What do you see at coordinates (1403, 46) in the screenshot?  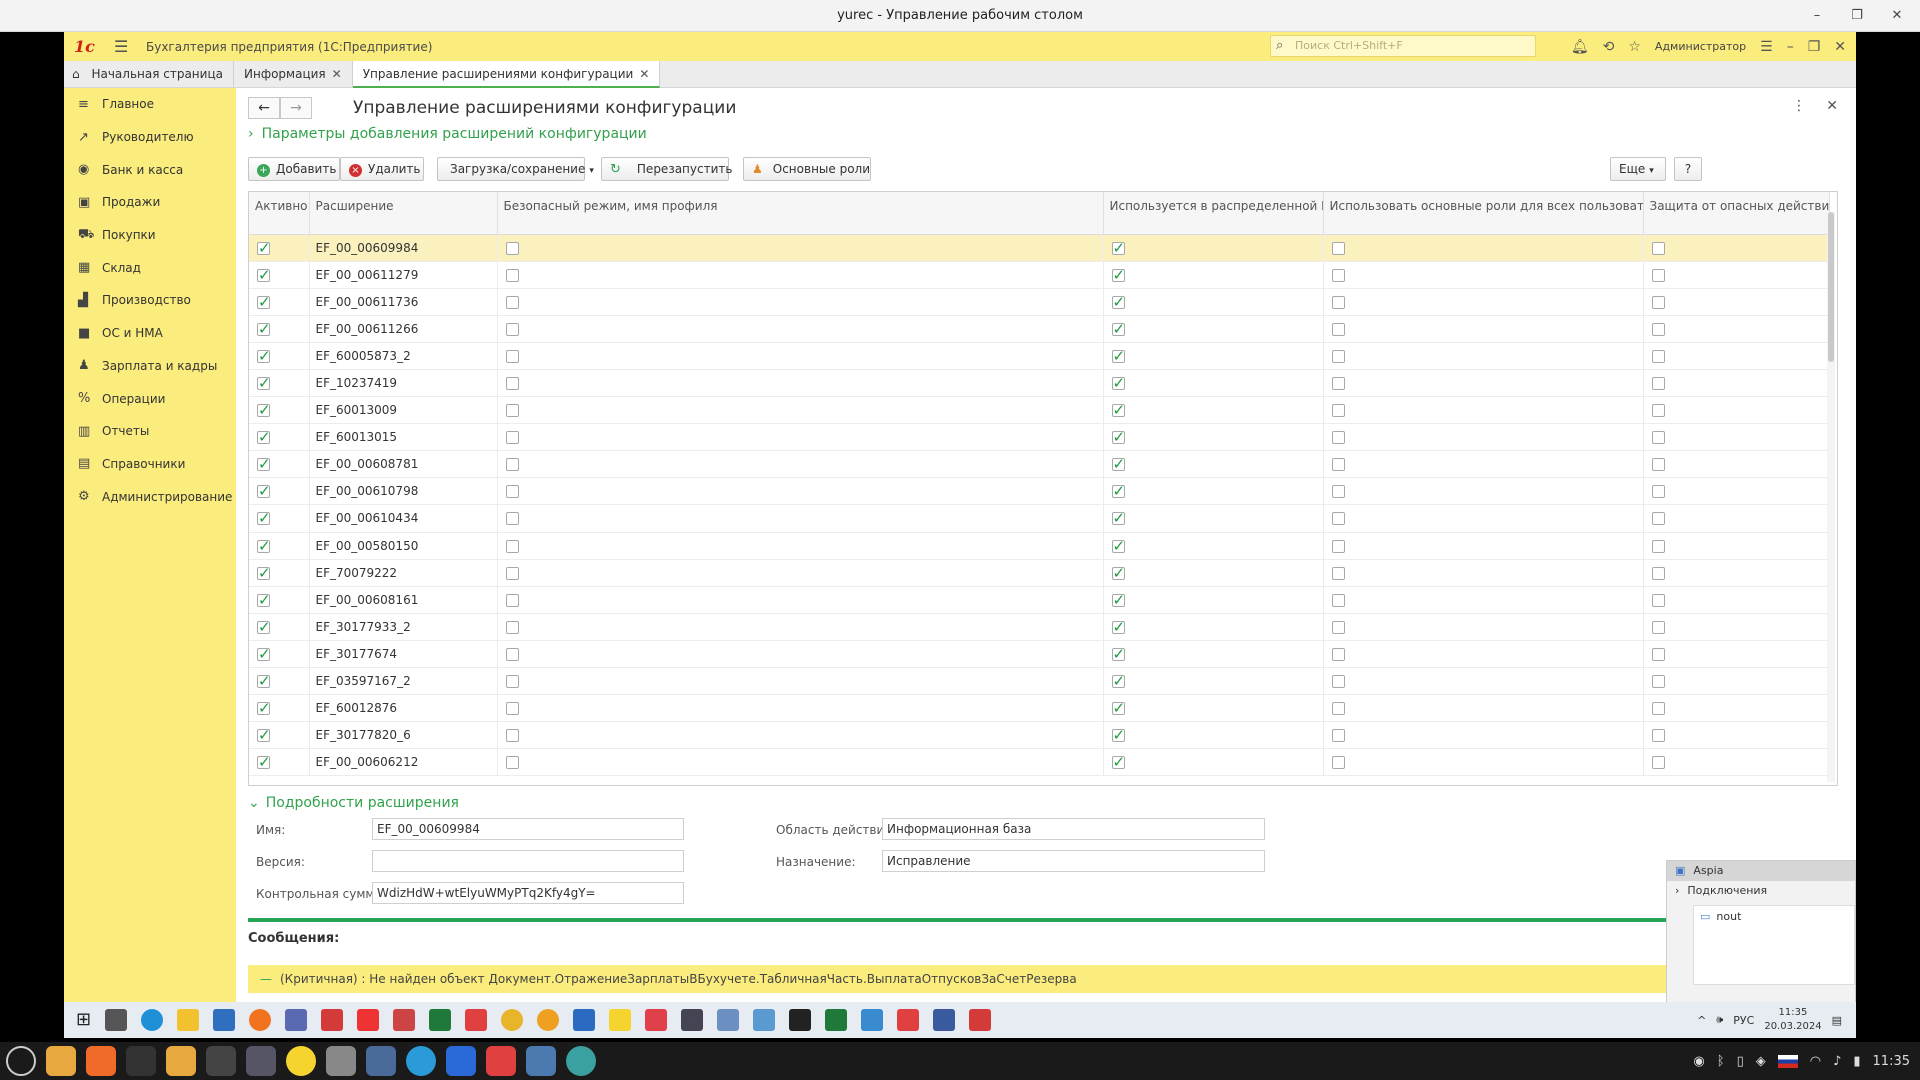 I see `search-input: ⌕ Поиск Ctrl+Shift+F` at bounding box center [1403, 46].